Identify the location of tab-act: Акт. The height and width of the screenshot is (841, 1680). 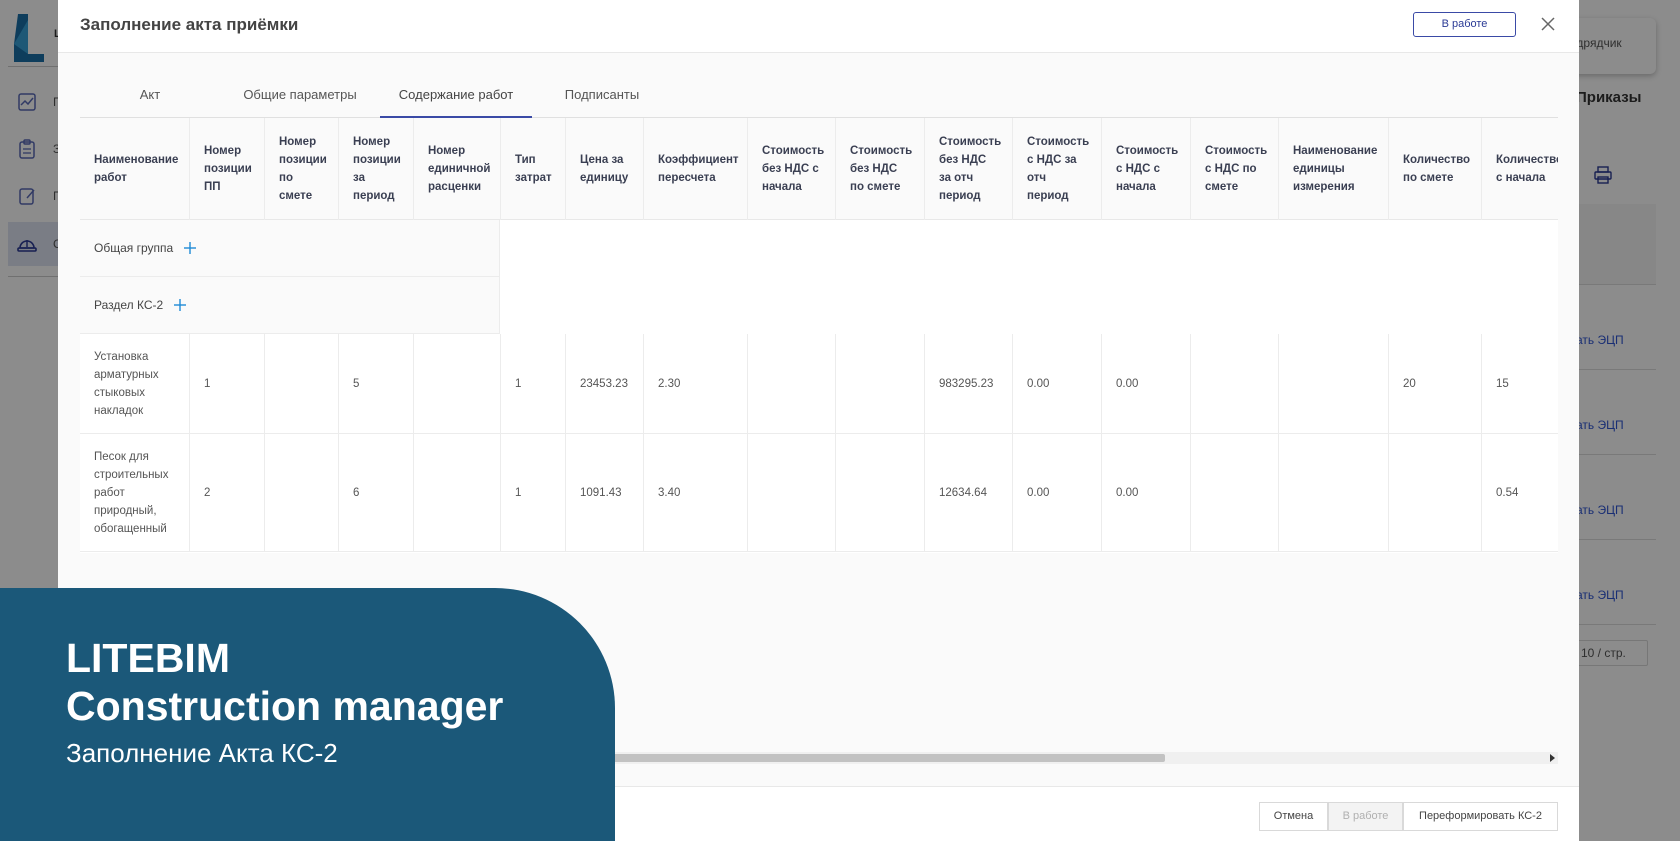
(150, 97).